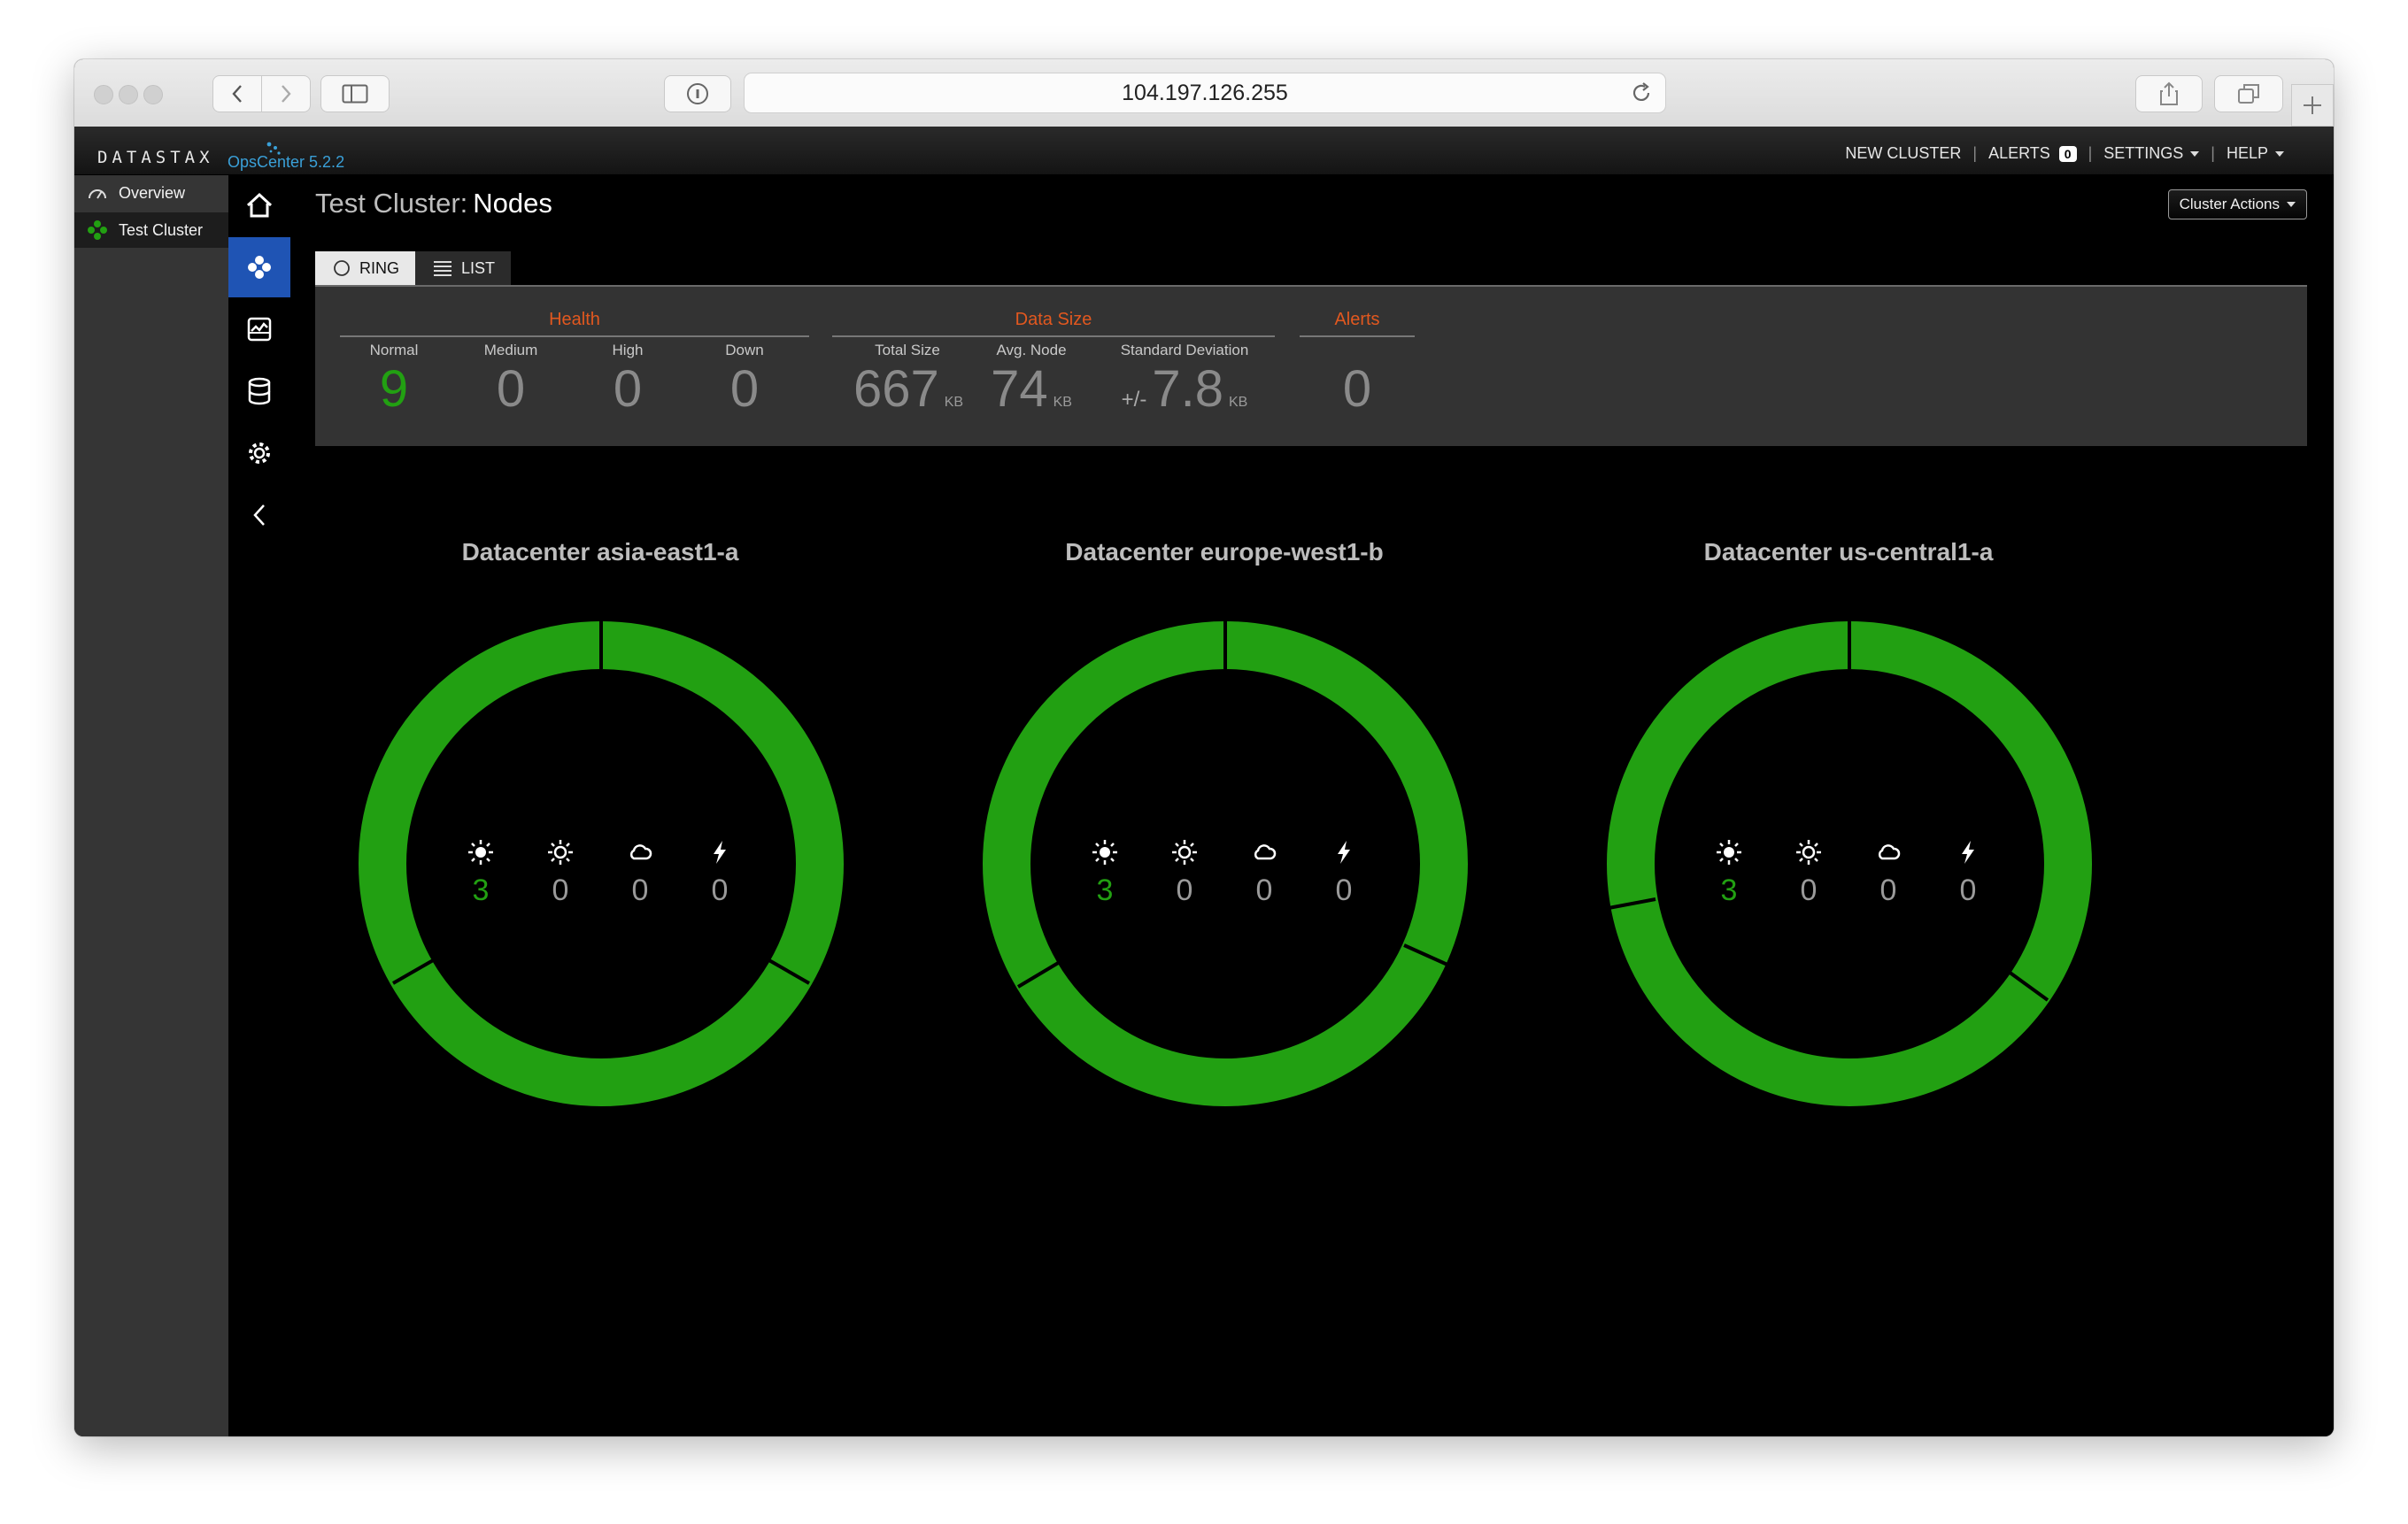 This screenshot has width=2408, height=1524. I want to click on address-bar: 104.197.126.255, so click(1205, 93).